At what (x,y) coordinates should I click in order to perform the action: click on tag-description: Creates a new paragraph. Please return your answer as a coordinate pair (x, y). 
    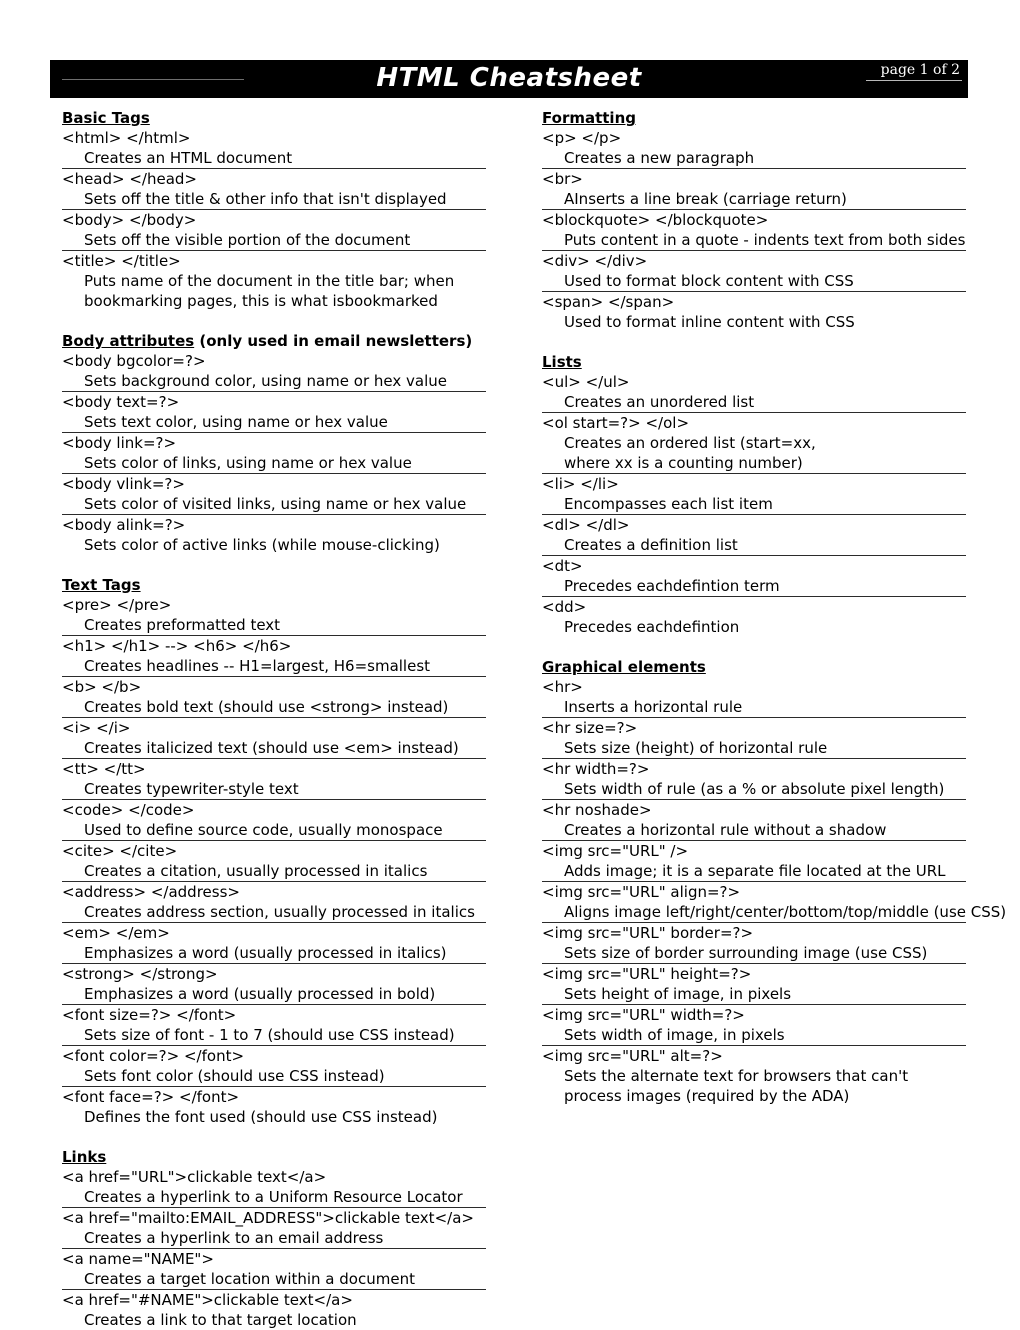
    Looking at the image, I should click on (659, 158).